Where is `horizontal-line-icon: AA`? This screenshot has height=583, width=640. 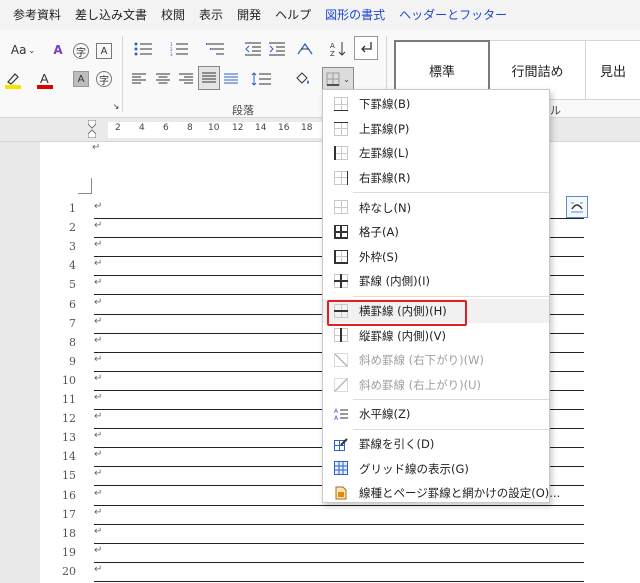 horizontal-line-icon: AA is located at coordinates (341, 414).